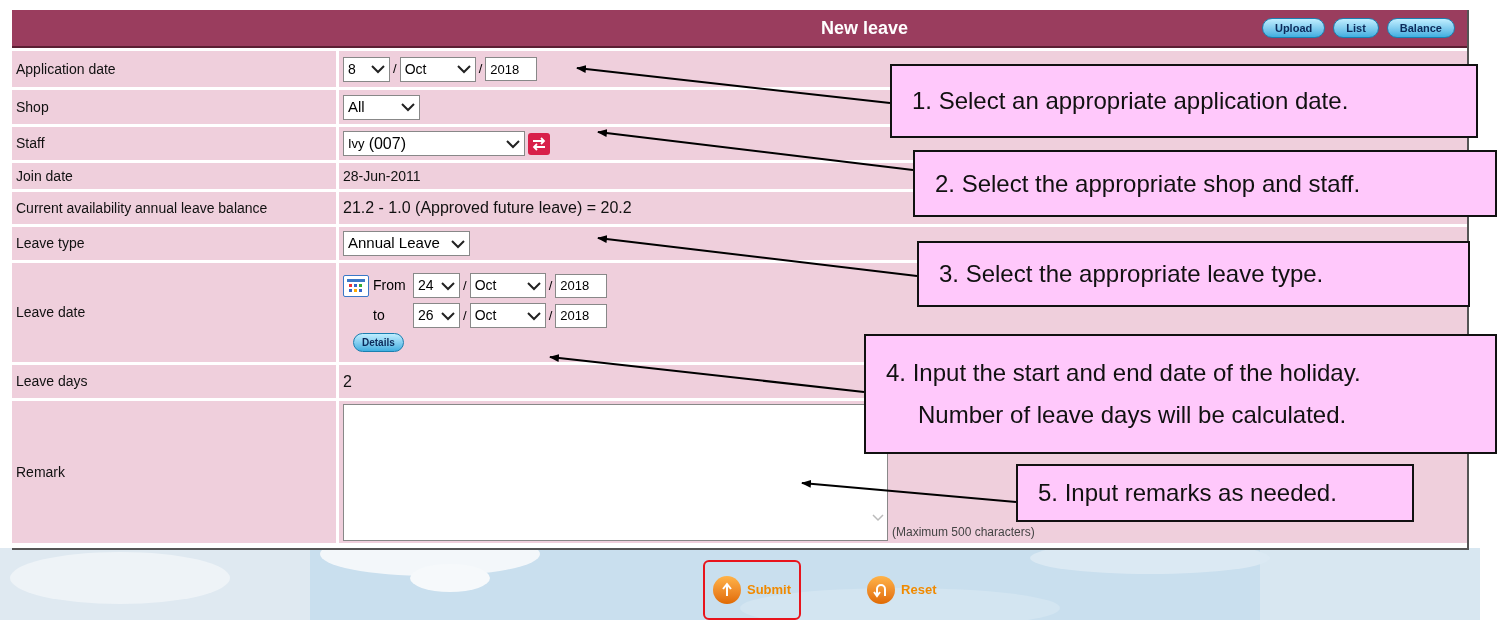 The image size is (1505, 620). I want to click on label-cell: Leave type, so click(174, 243).